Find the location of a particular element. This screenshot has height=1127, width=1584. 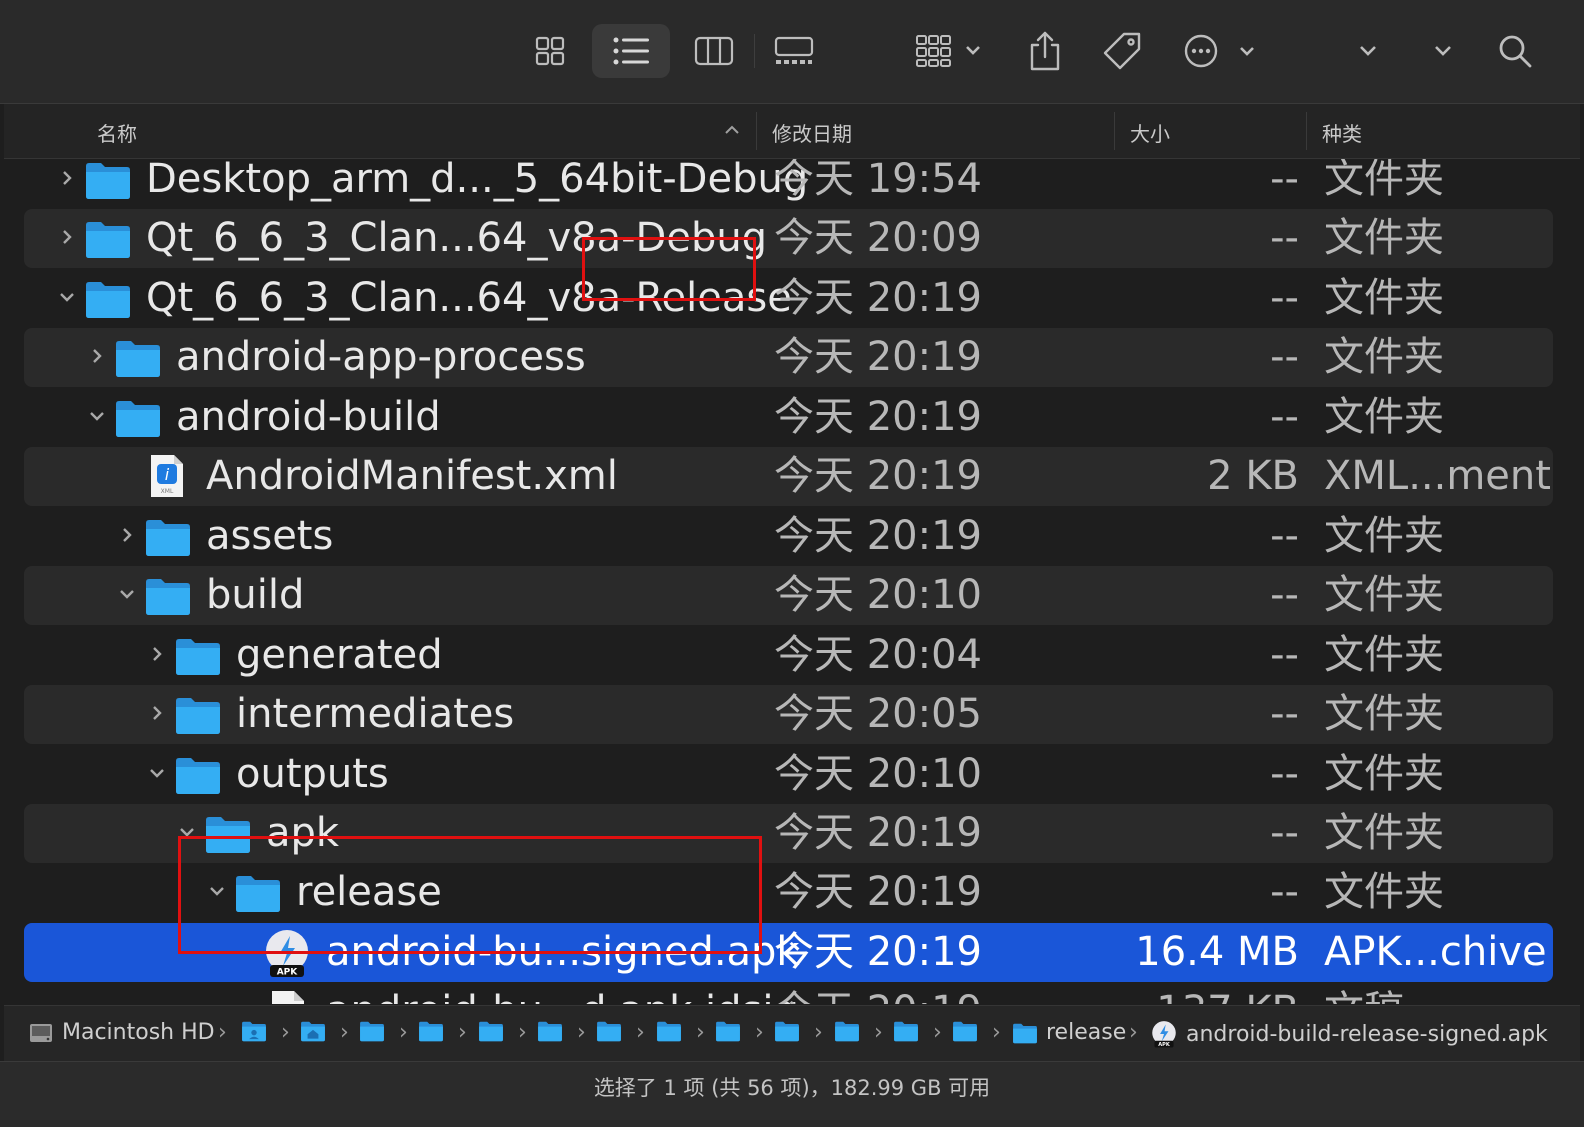

column-date-header: 修改日期 is located at coordinates (812, 132).